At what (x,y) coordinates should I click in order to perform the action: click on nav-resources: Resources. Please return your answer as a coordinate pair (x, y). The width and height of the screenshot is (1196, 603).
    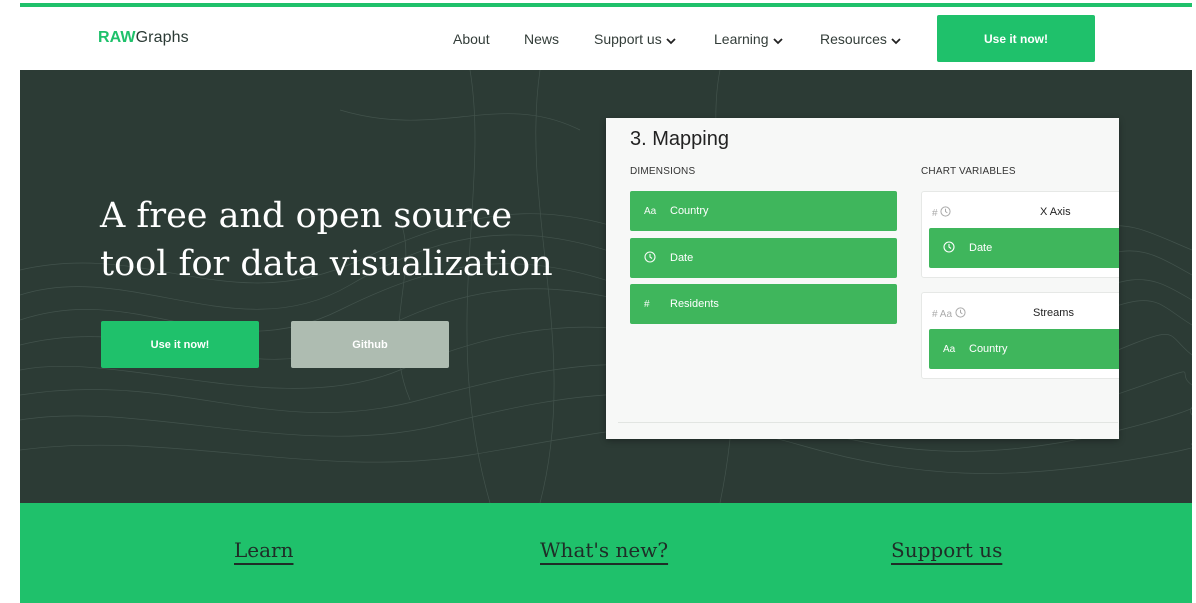
    Looking at the image, I should click on (860, 39).